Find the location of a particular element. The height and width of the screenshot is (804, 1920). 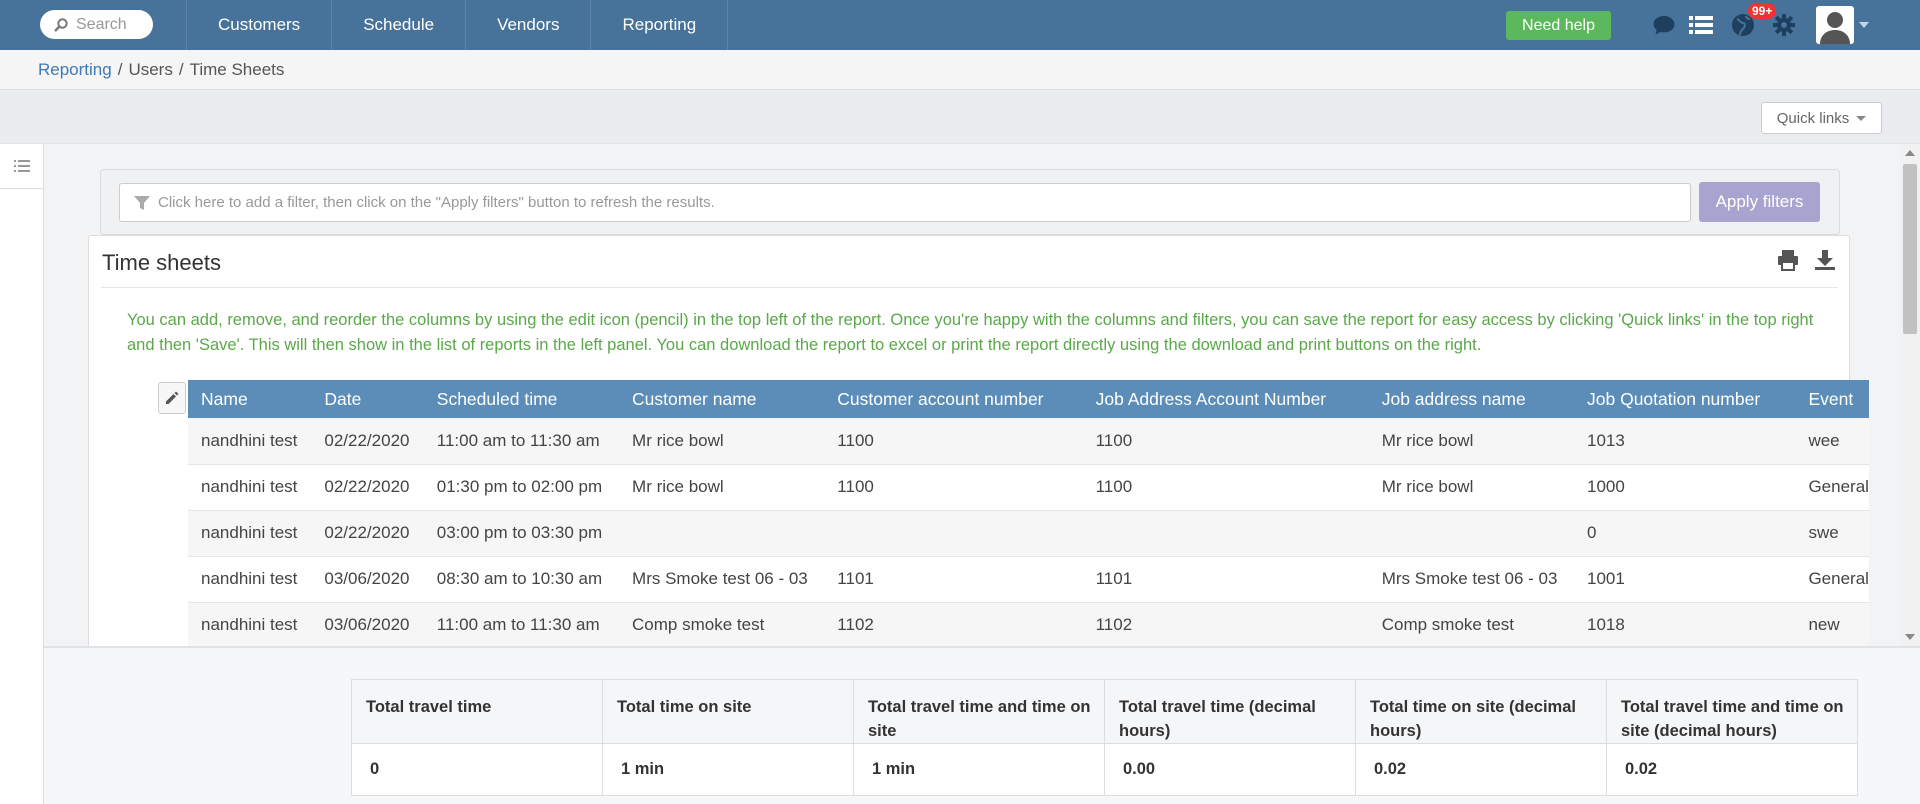

column-header: Customer name is located at coordinates (722, 399).